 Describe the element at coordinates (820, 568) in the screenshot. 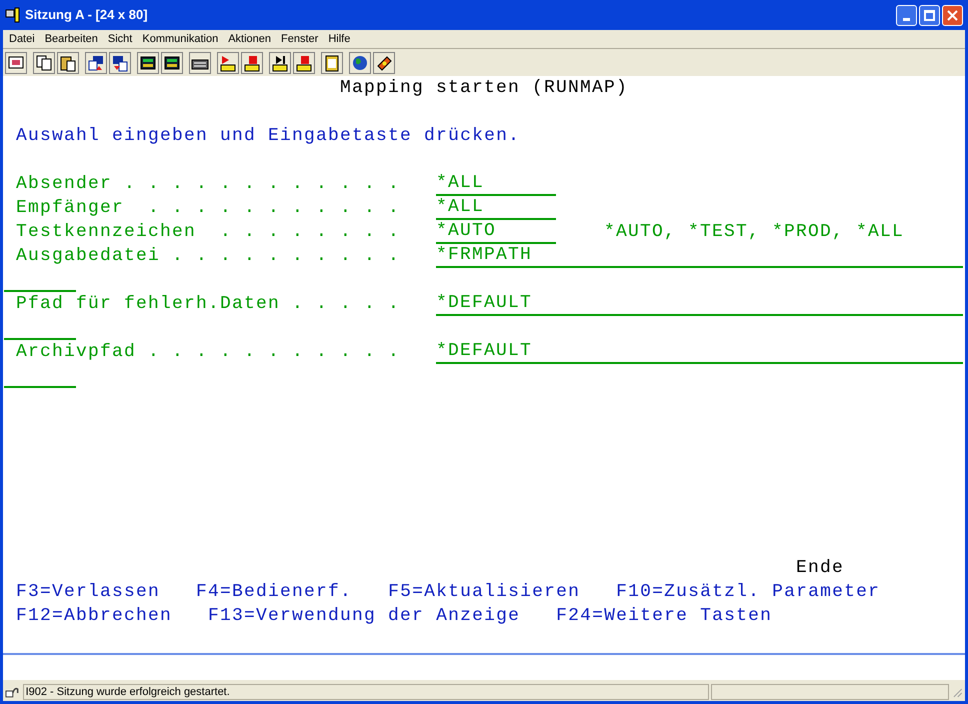

I see `more-indicator: Ende` at that location.